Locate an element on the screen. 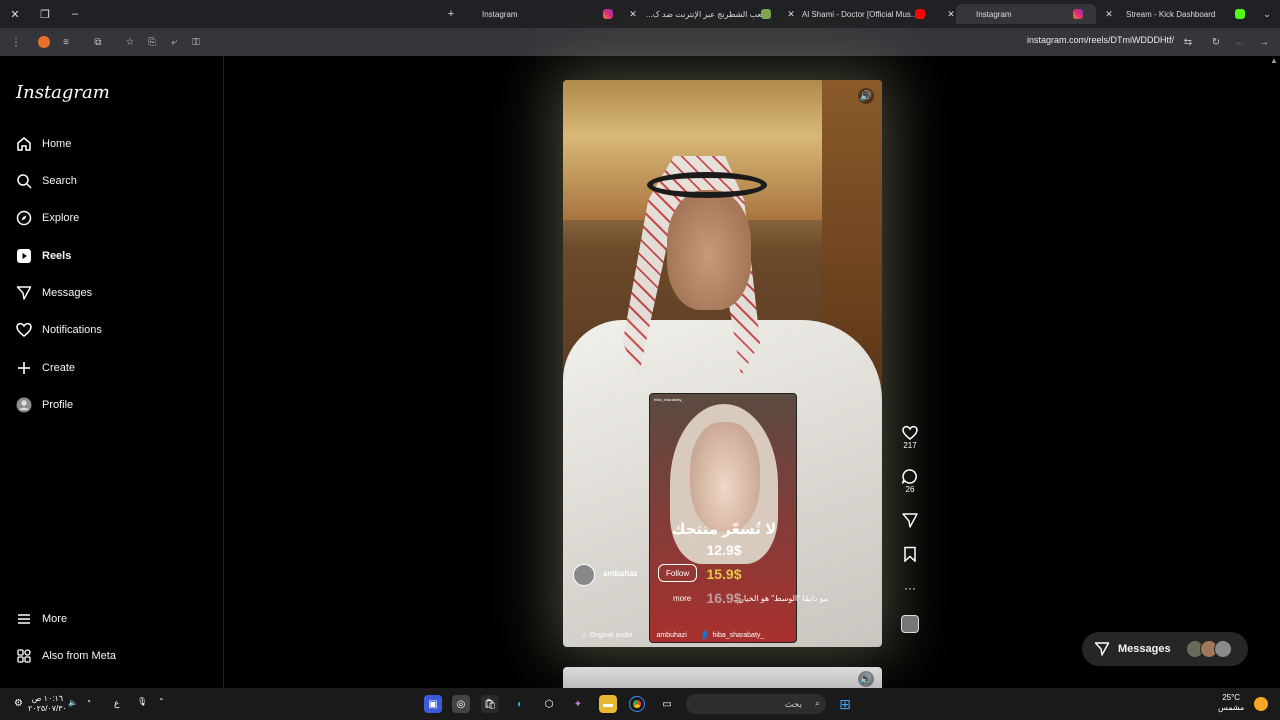 This screenshot has width=1280, height=720. reel-author-avatar is located at coordinates (584, 575).